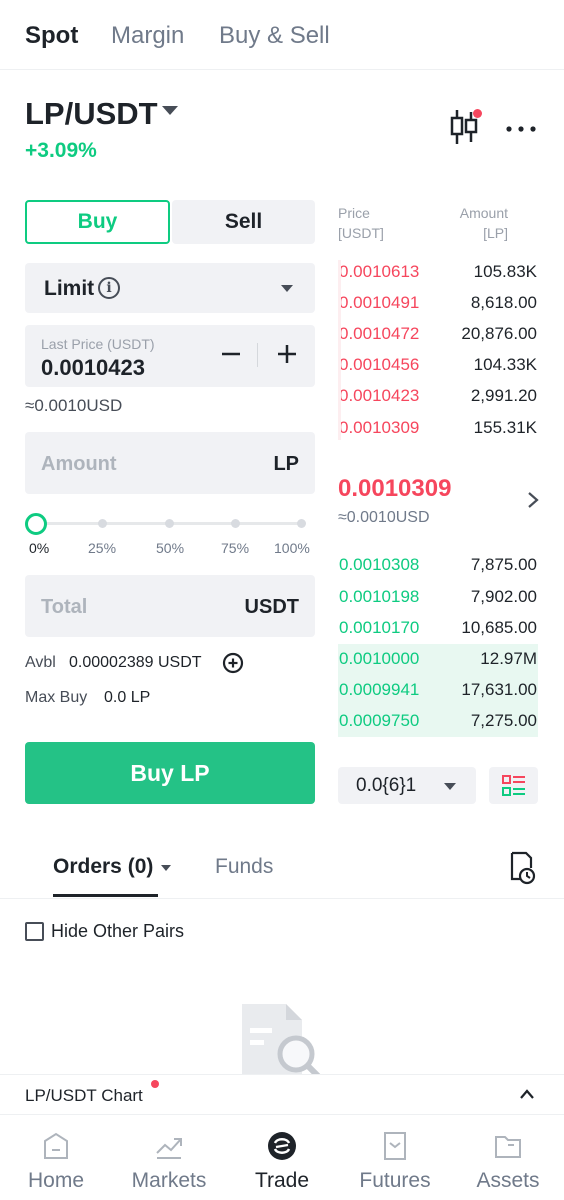 This screenshot has height=1200, width=564. I want to click on orderbook-price-header: Price [USDT], so click(361, 223).